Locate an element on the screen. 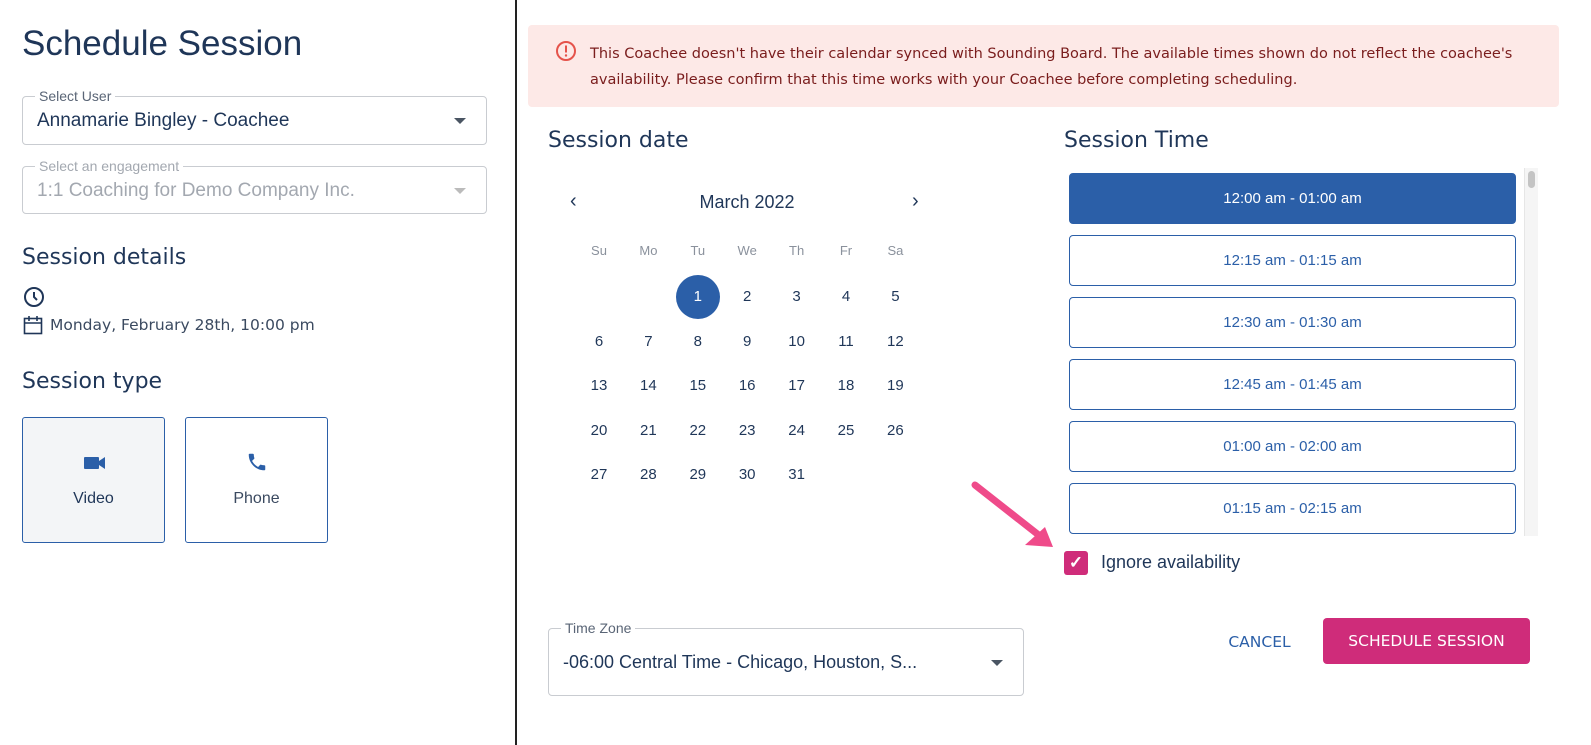 This screenshot has width=1591, height=745. alert-circle-icon is located at coordinates (566, 51).